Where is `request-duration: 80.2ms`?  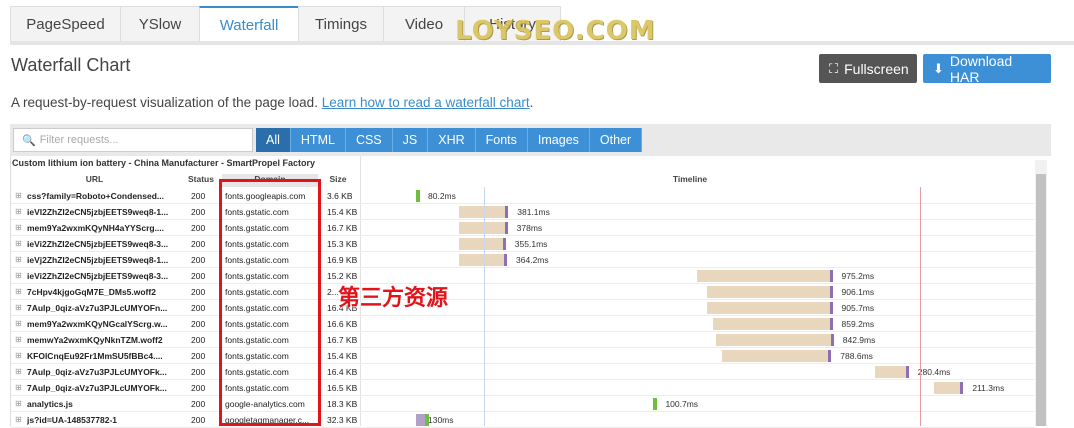
request-duration: 80.2ms is located at coordinates (442, 196).